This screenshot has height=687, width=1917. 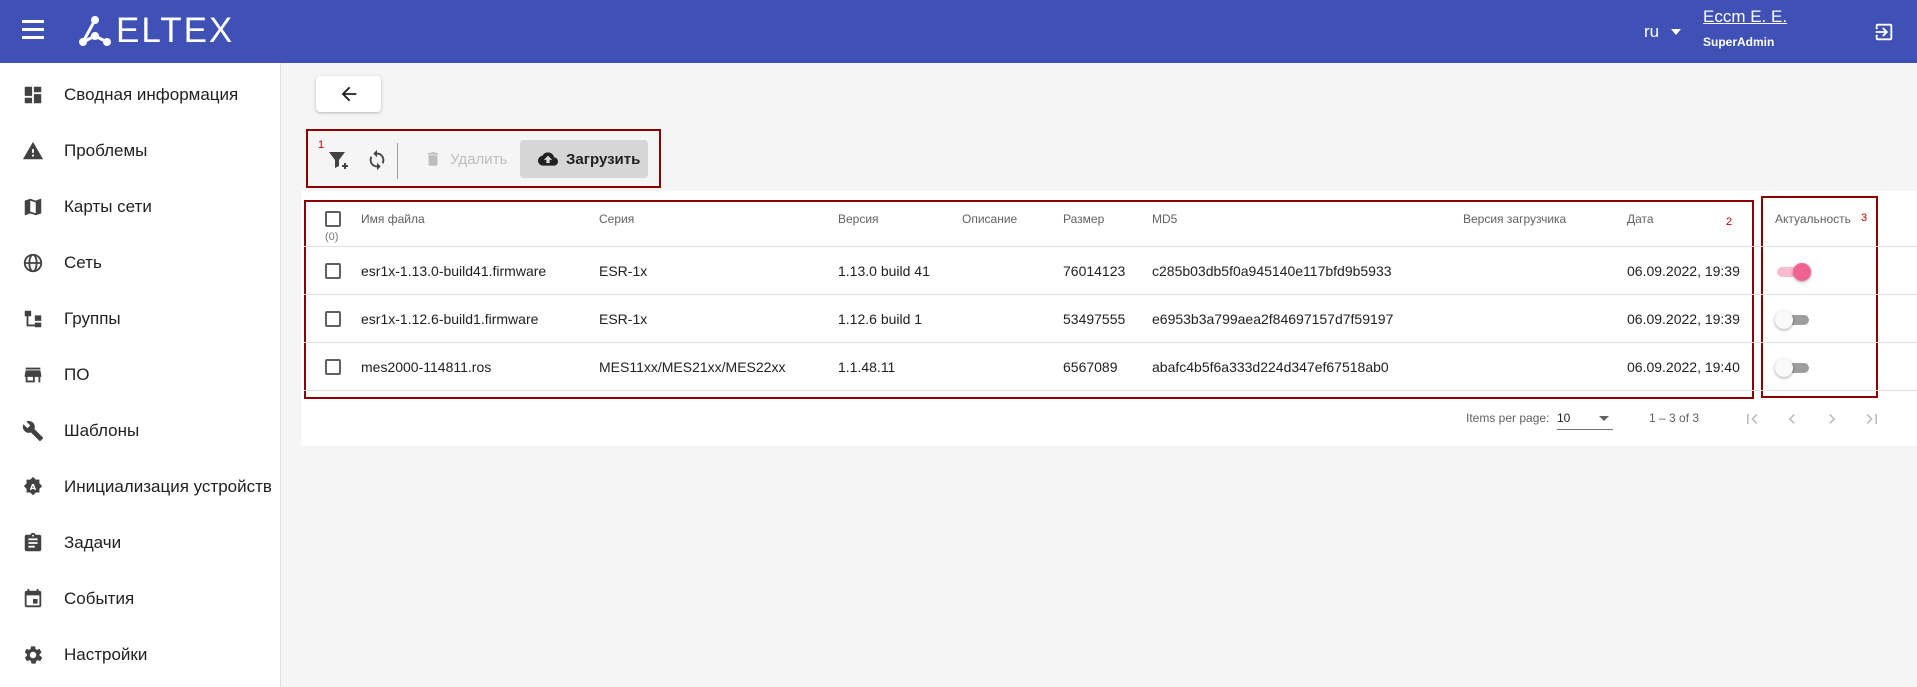 What do you see at coordinates (1094, 271) in the screenshot?
I see `cell-size: 76014123` at bounding box center [1094, 271].